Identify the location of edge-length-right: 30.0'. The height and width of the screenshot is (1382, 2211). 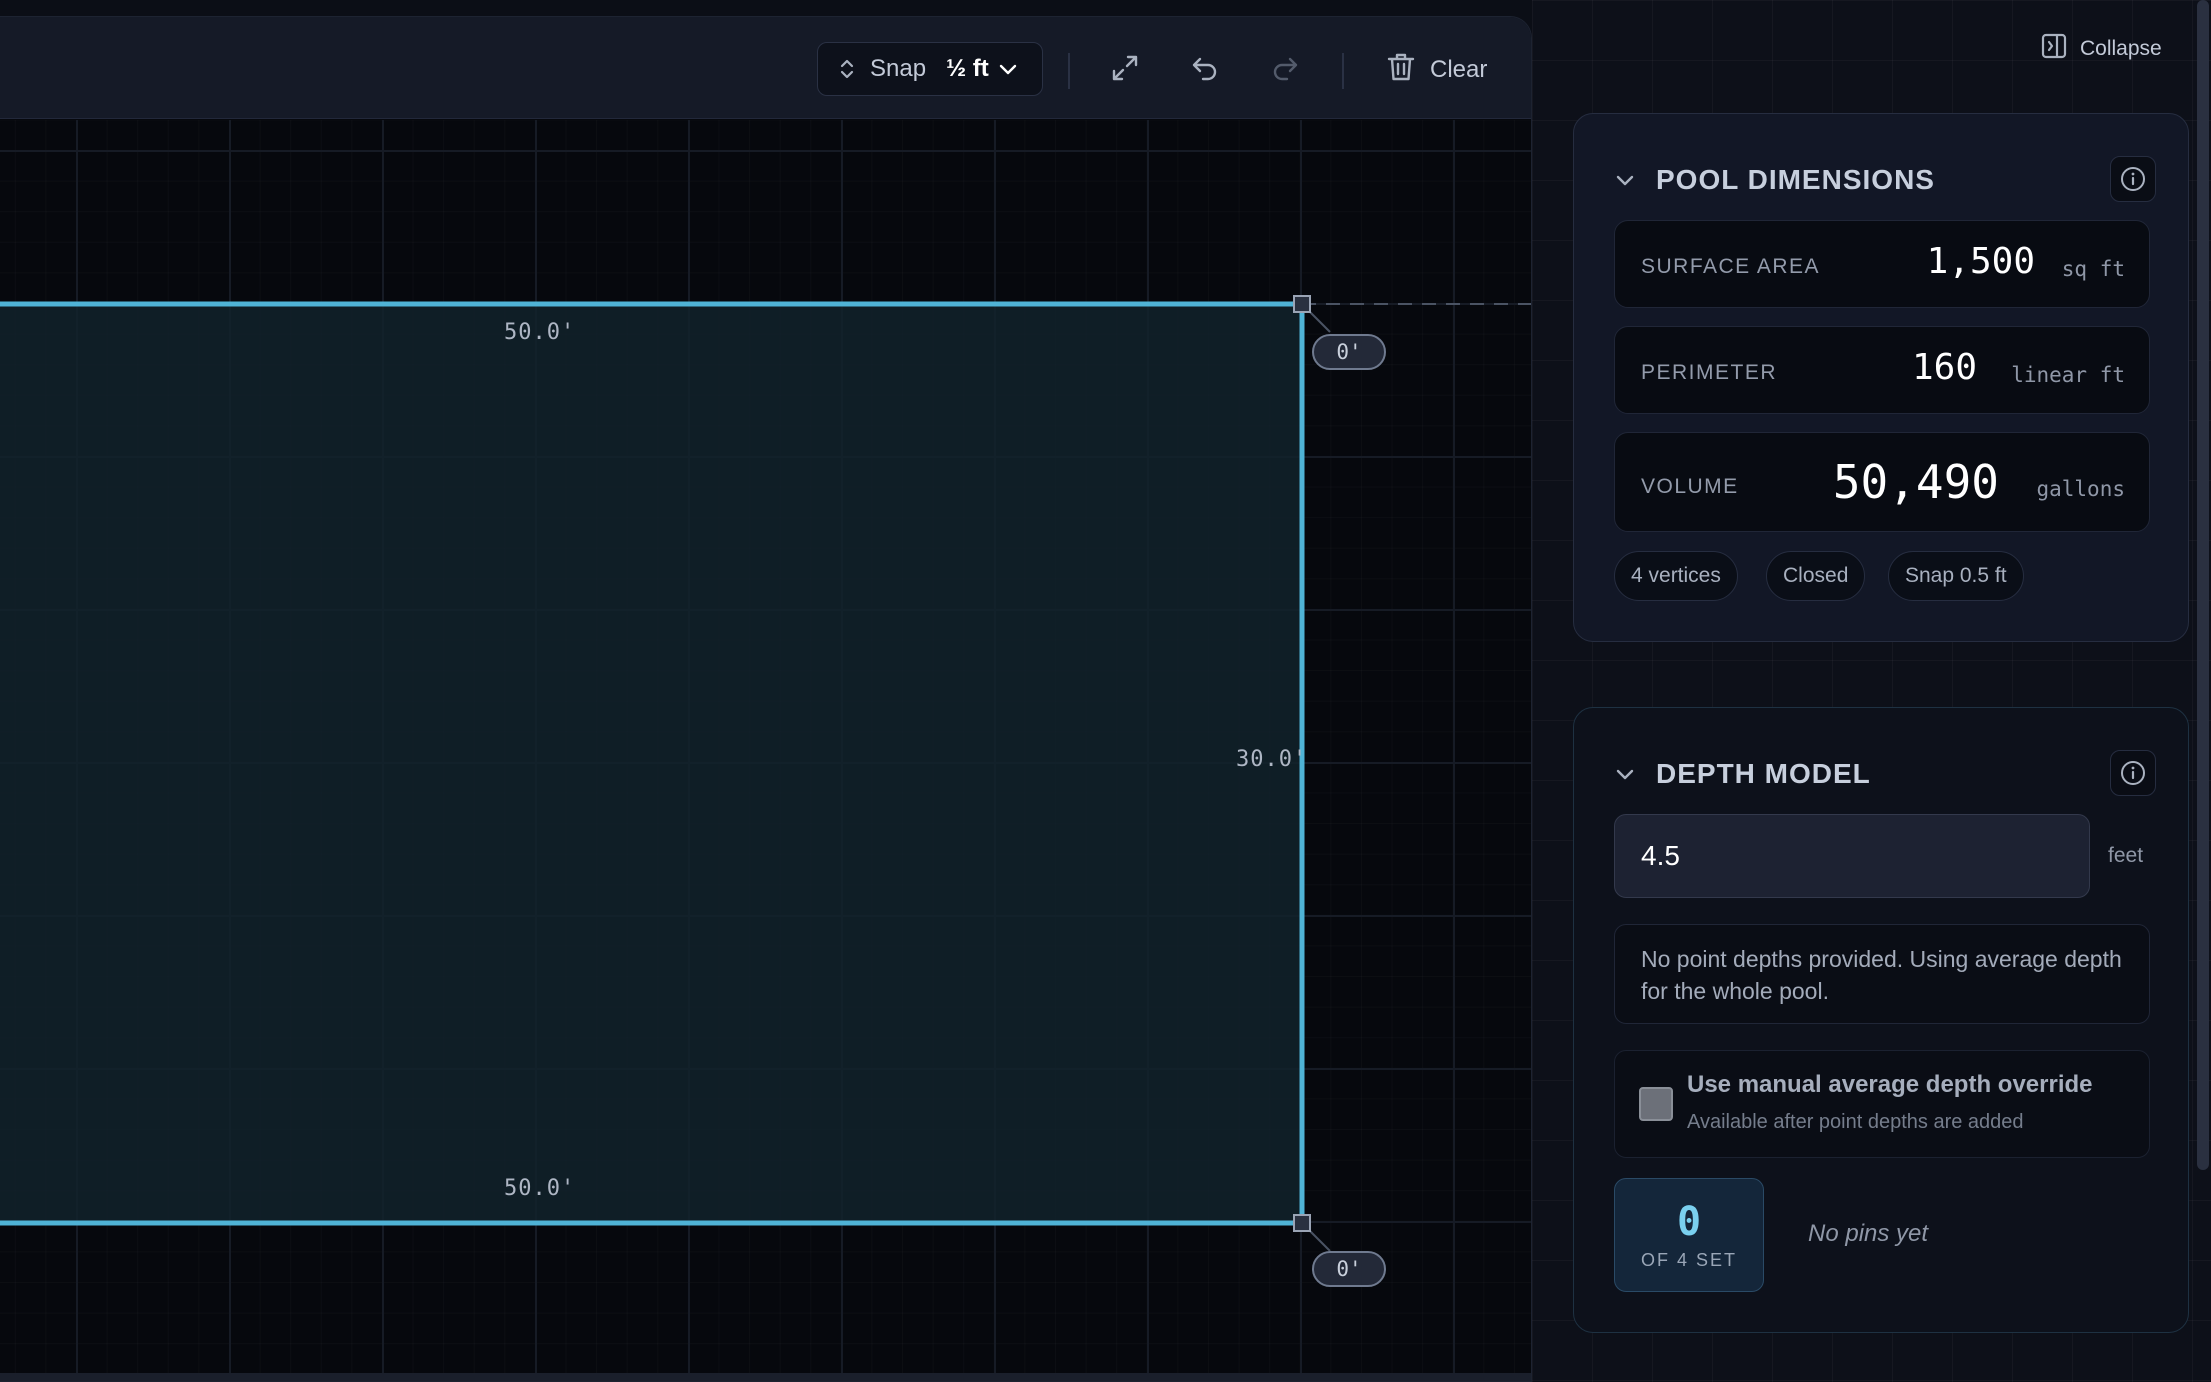
(1272, 759).